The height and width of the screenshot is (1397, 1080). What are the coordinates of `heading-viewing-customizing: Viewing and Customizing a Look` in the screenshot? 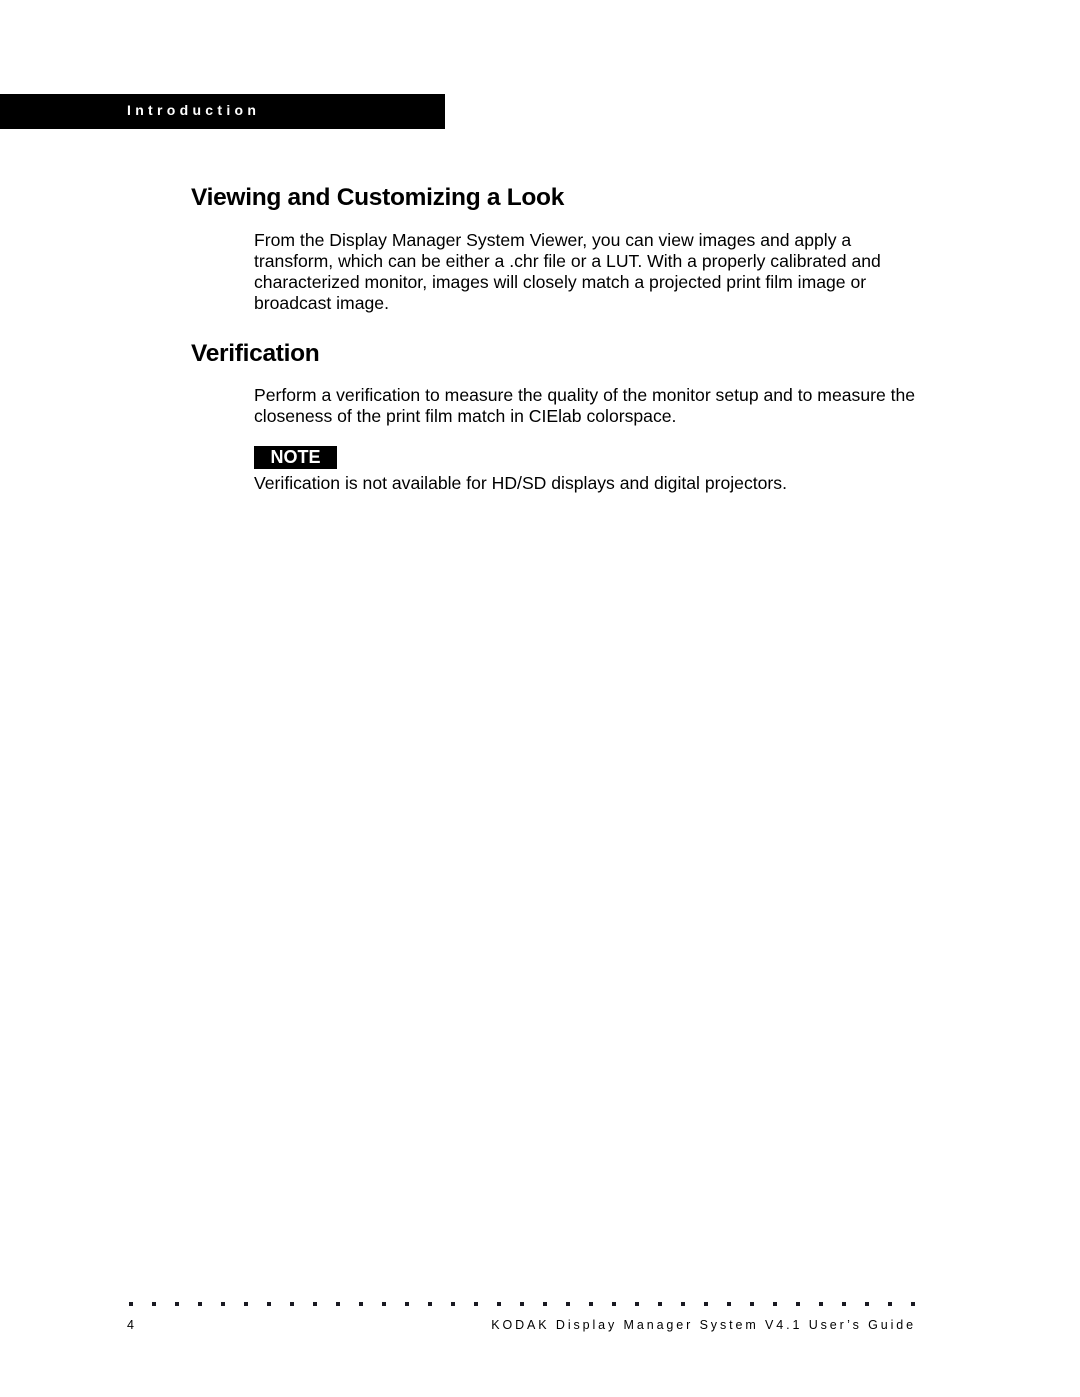 It's located at (378, 197).